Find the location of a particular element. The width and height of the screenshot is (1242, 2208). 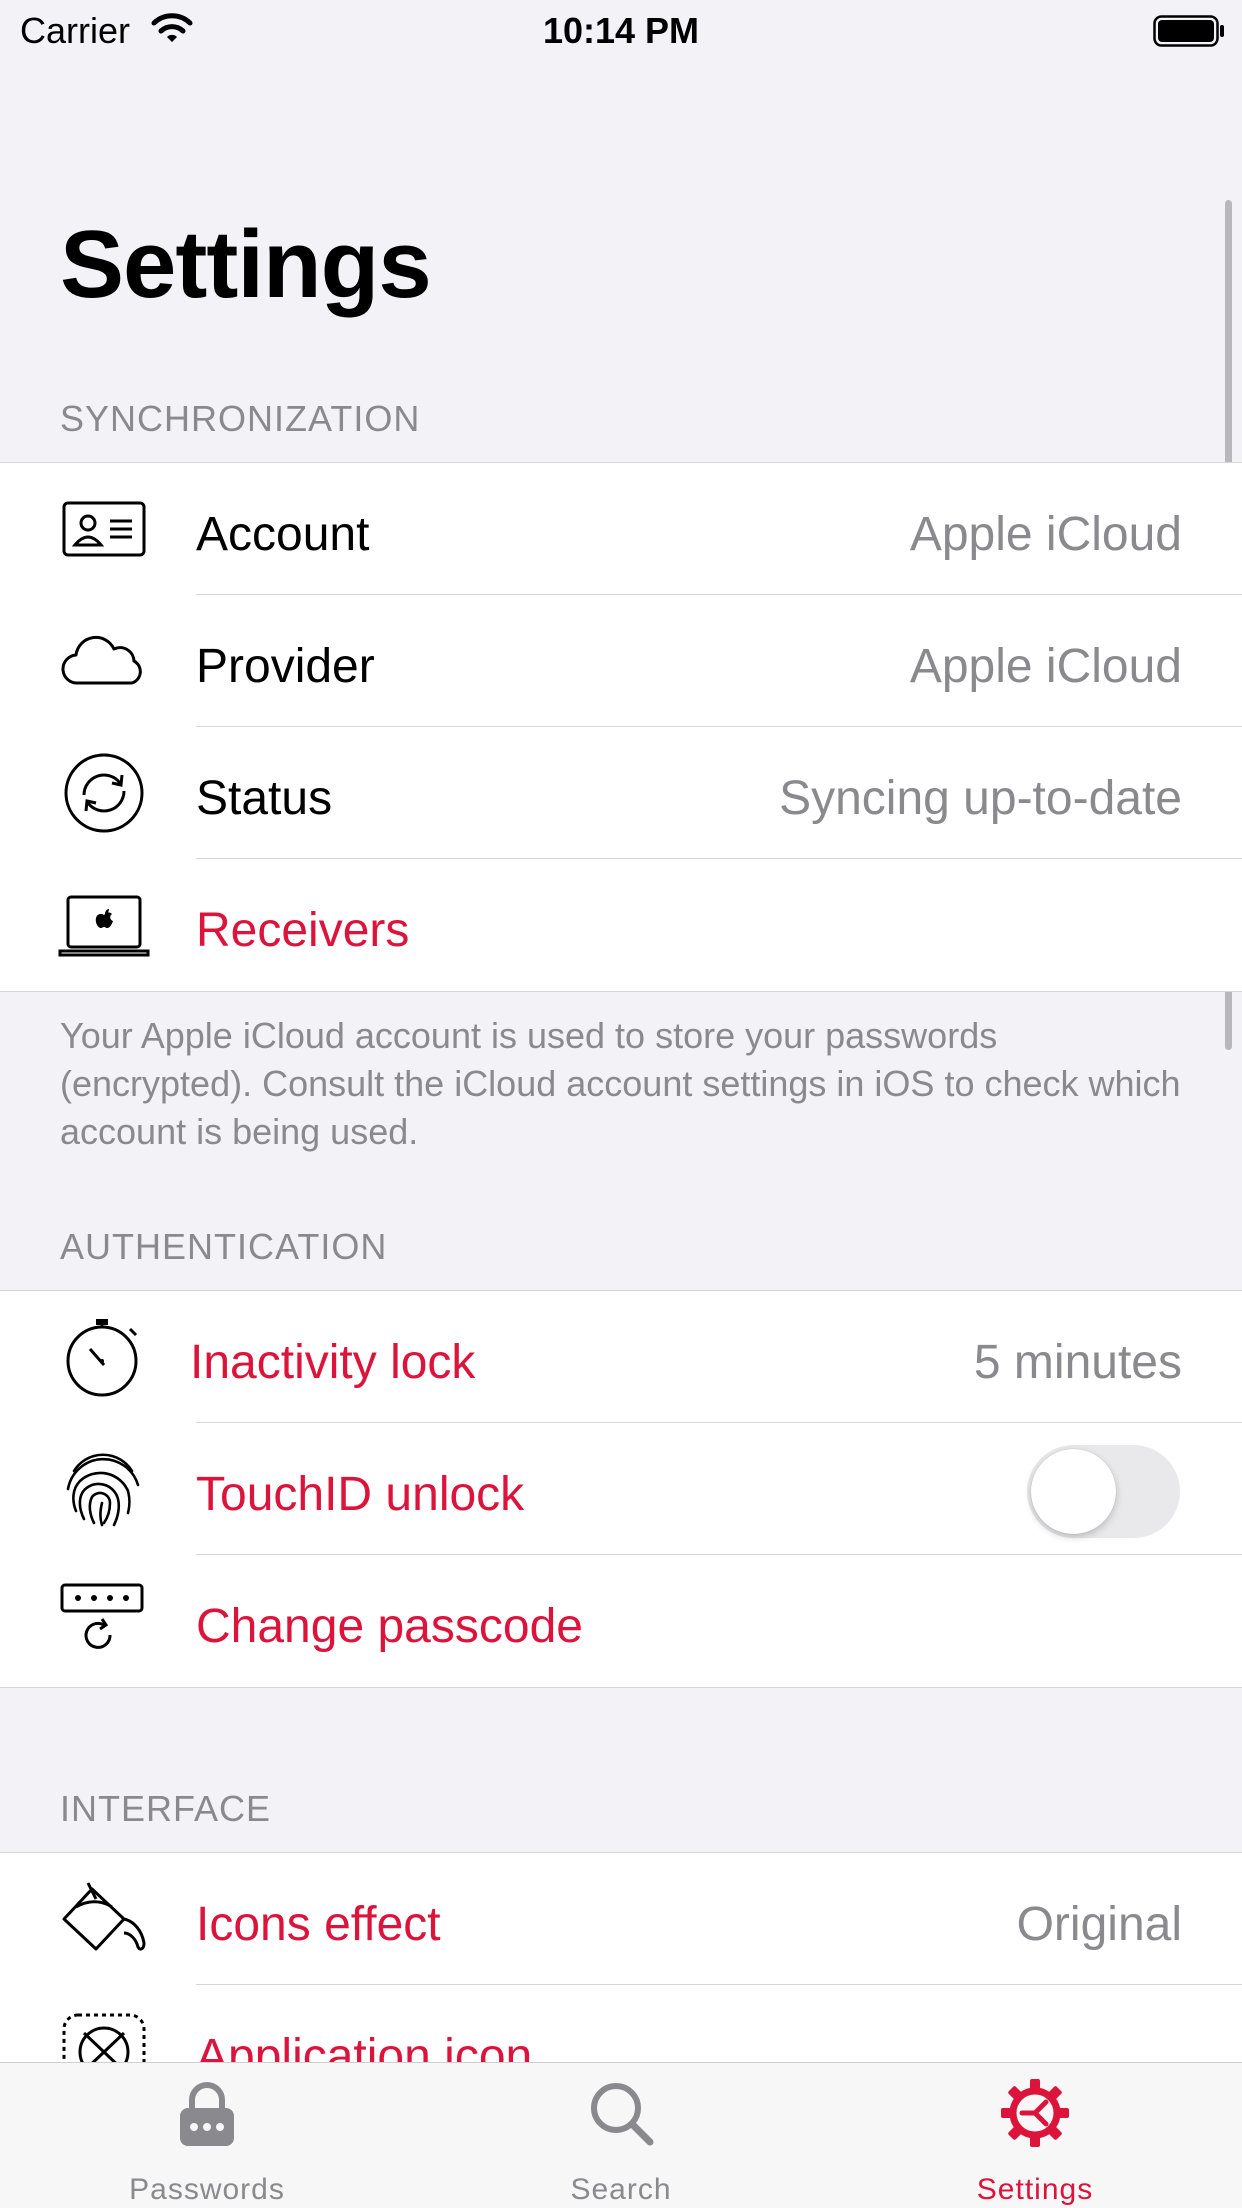

inactivity-lock-value: 5 minutes is located at coordinates (1077, 1362).